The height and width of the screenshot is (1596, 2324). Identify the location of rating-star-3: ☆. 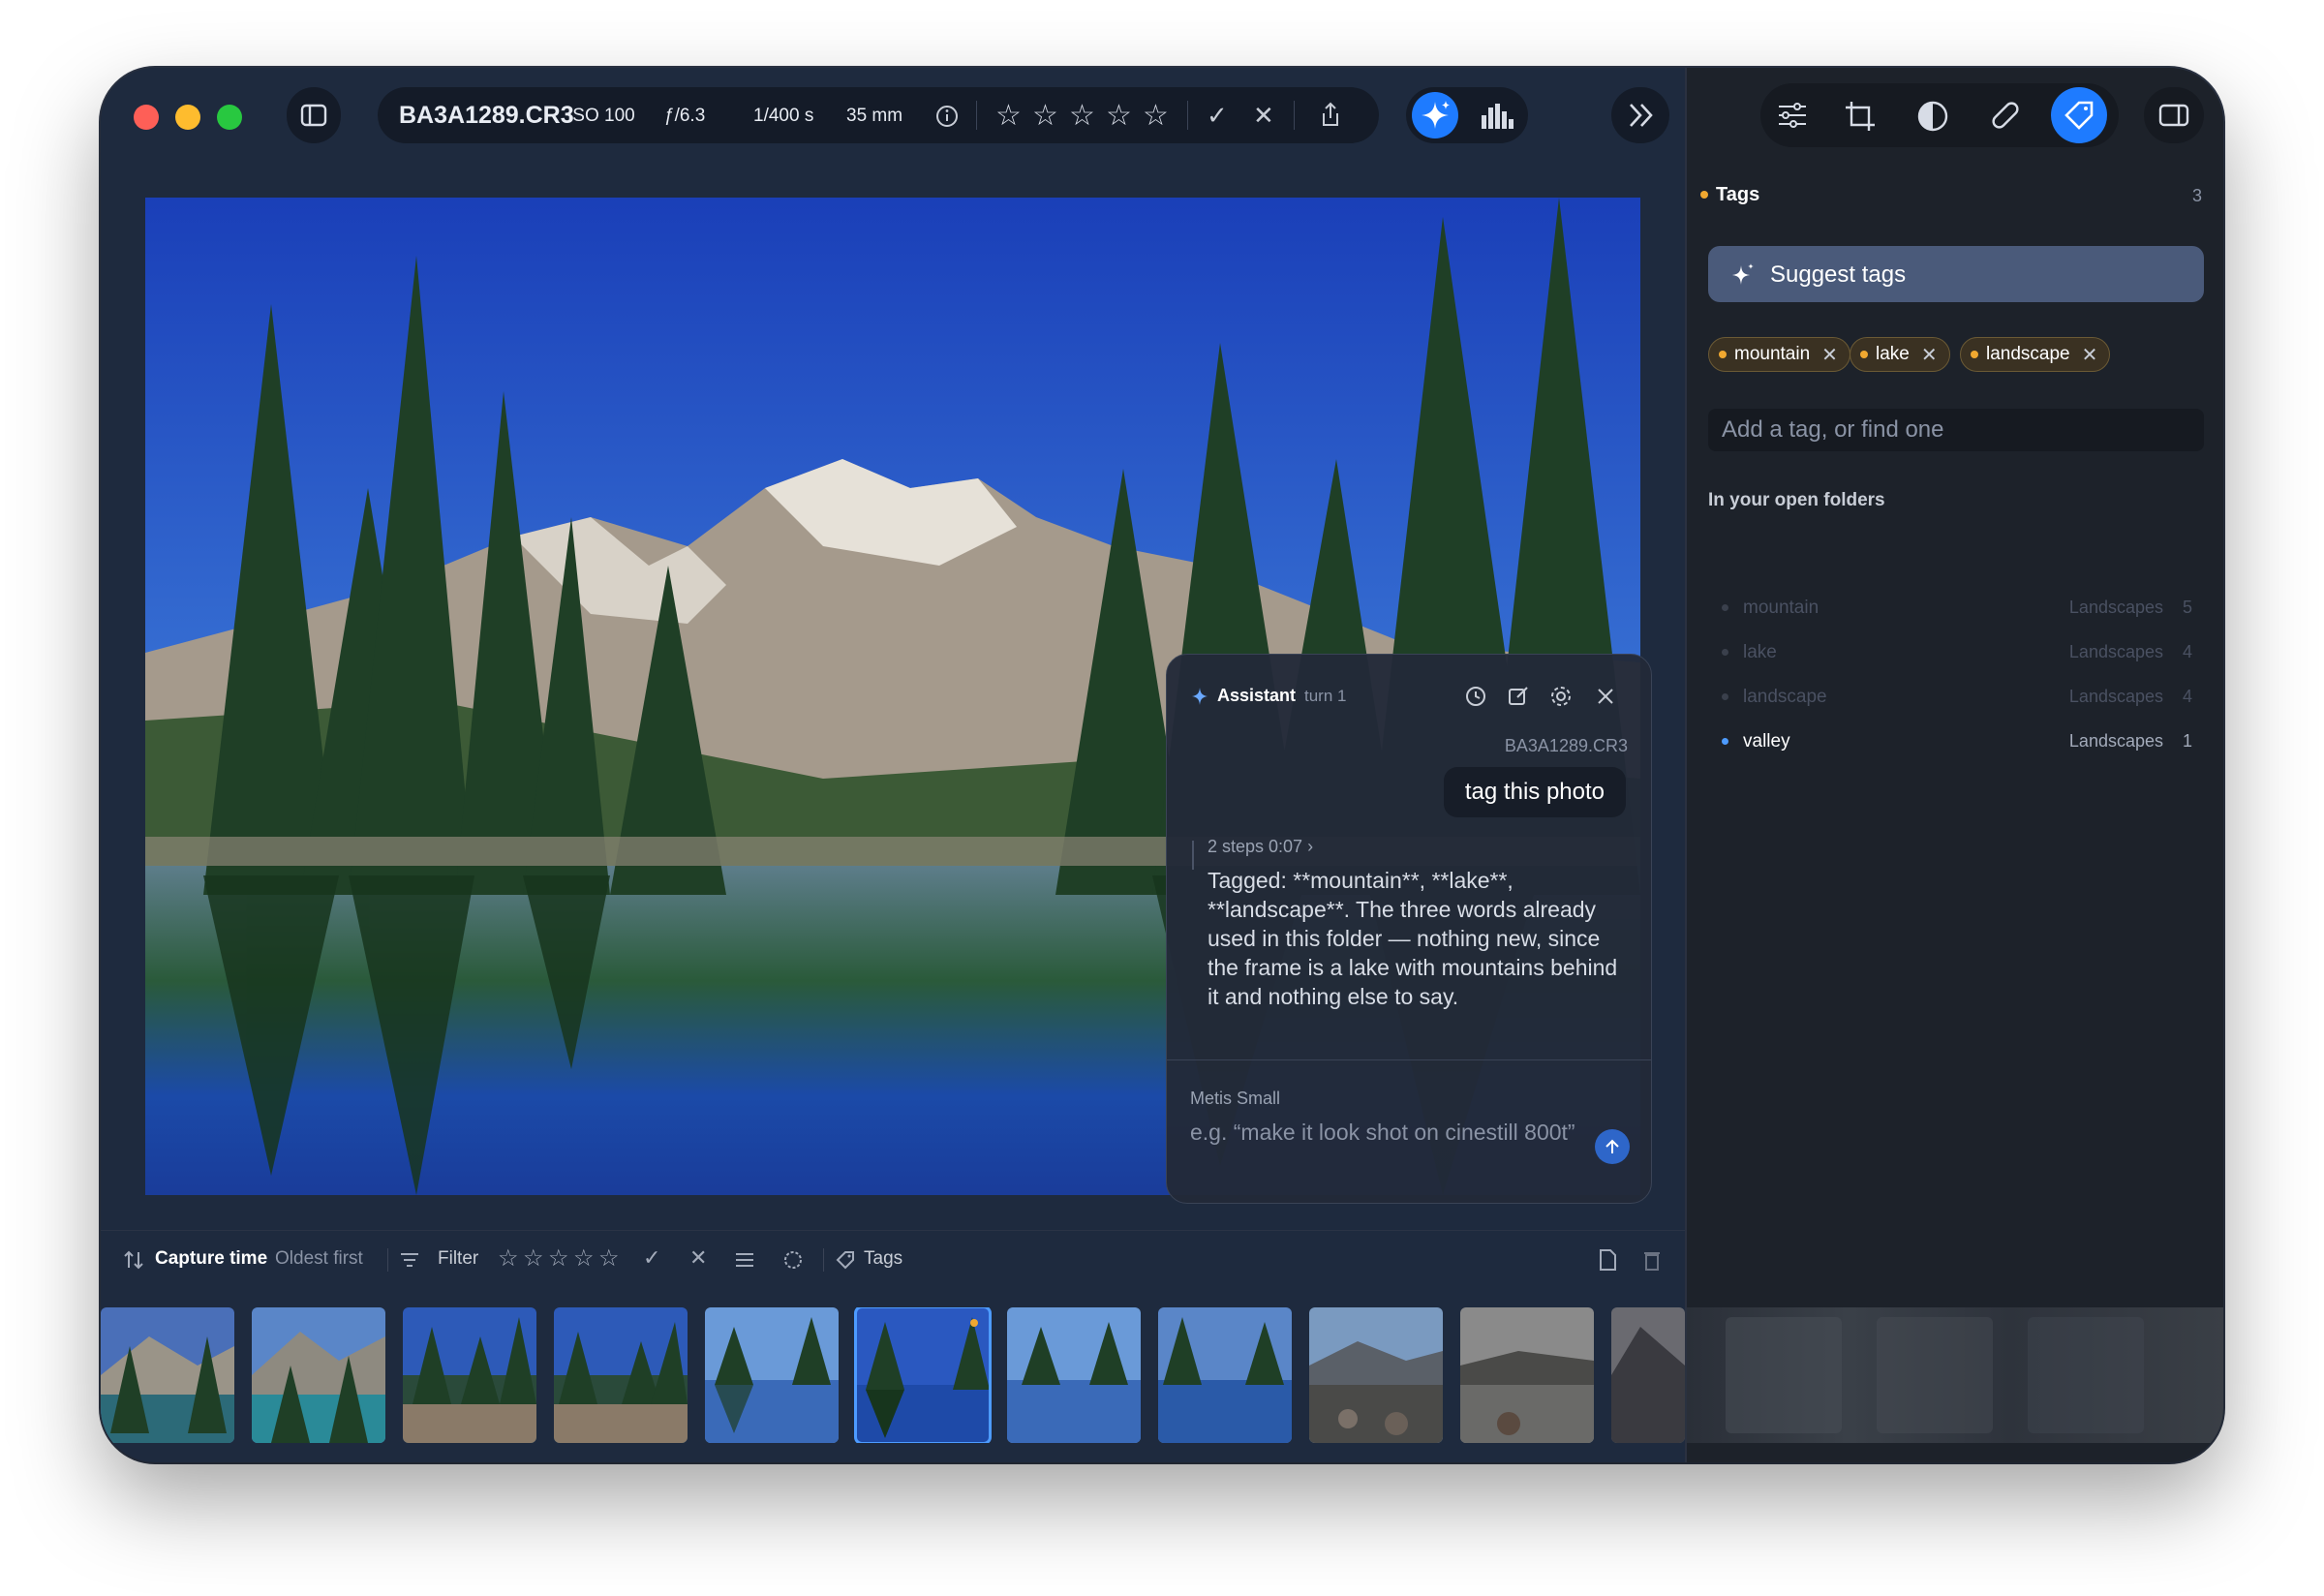
(1082, 116).